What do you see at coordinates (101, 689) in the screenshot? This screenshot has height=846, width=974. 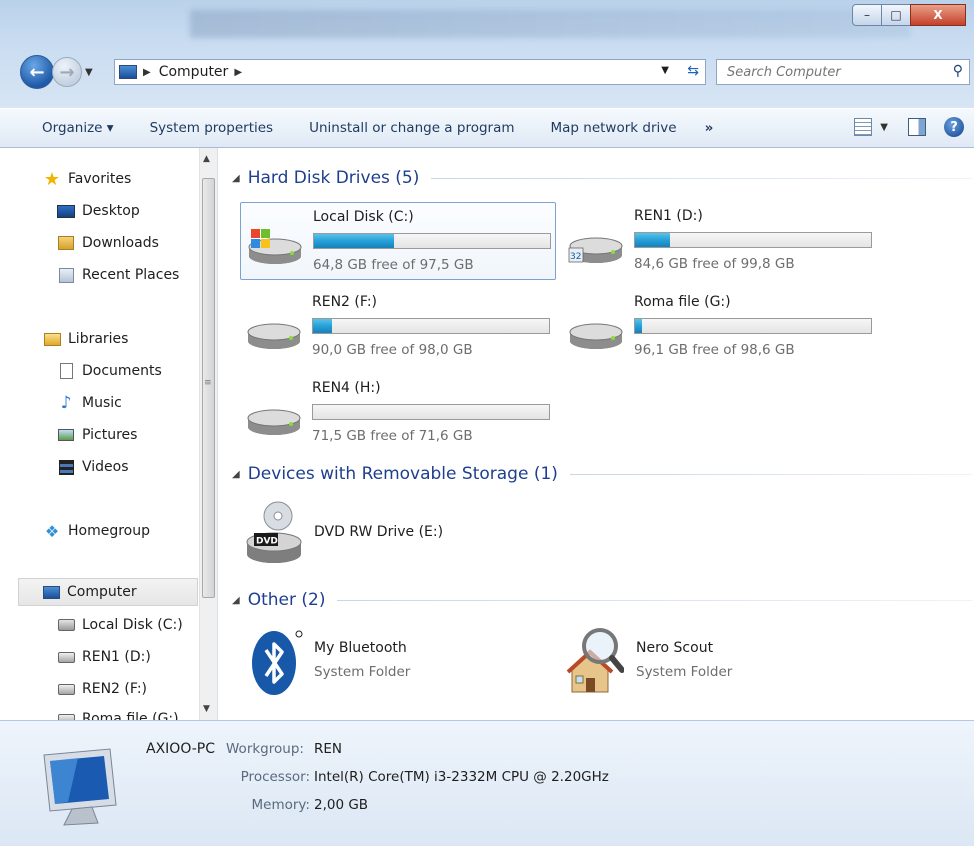 I see `nav-ren2-f: REN2 (F:)` at bounding box center [101, 689].